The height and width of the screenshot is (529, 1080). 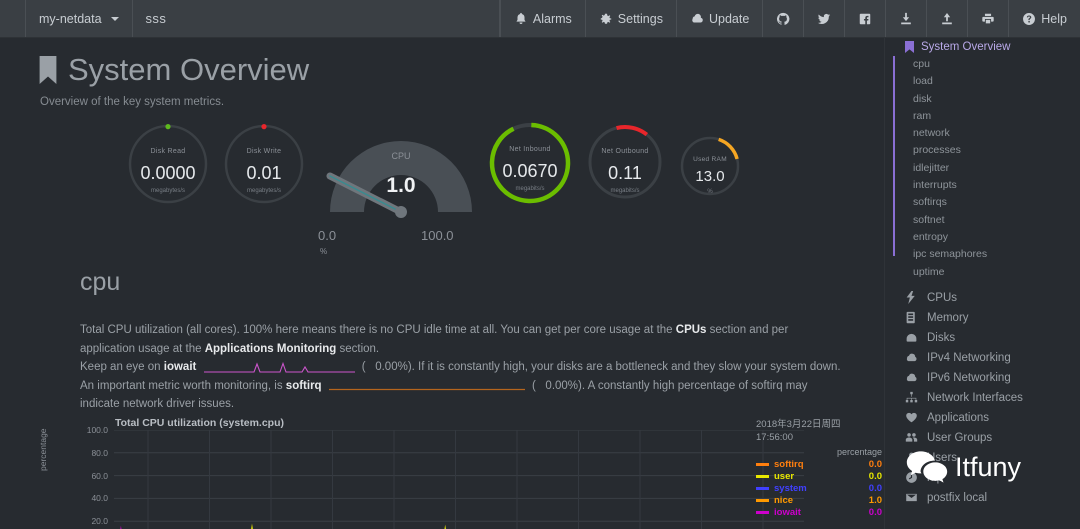 I want to click on facebook-link, so click(x=864, y=18).